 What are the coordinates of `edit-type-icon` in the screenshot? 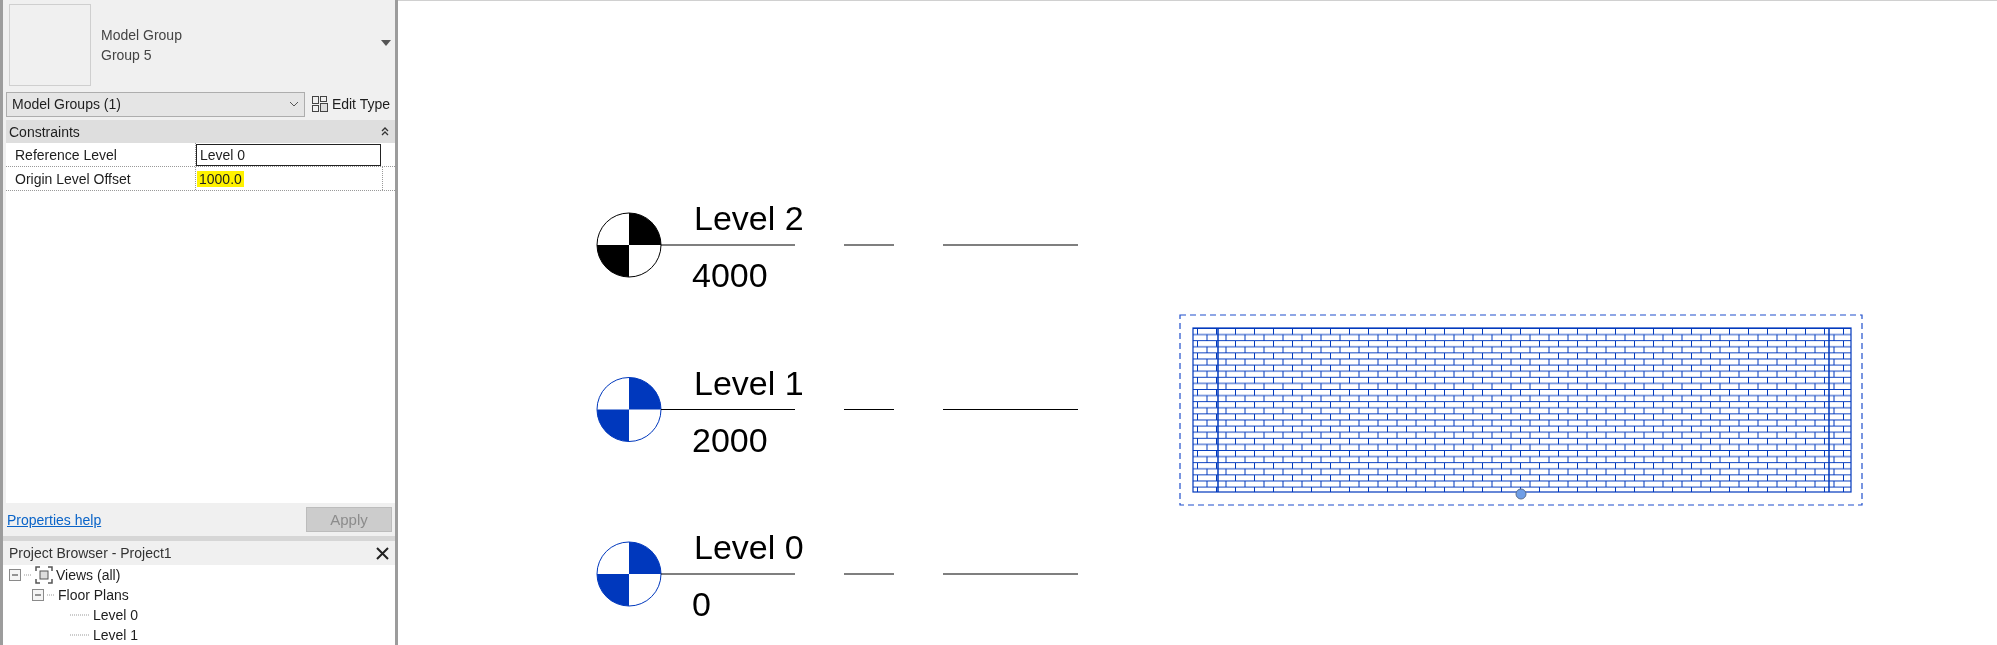 It's located at (319, 104).